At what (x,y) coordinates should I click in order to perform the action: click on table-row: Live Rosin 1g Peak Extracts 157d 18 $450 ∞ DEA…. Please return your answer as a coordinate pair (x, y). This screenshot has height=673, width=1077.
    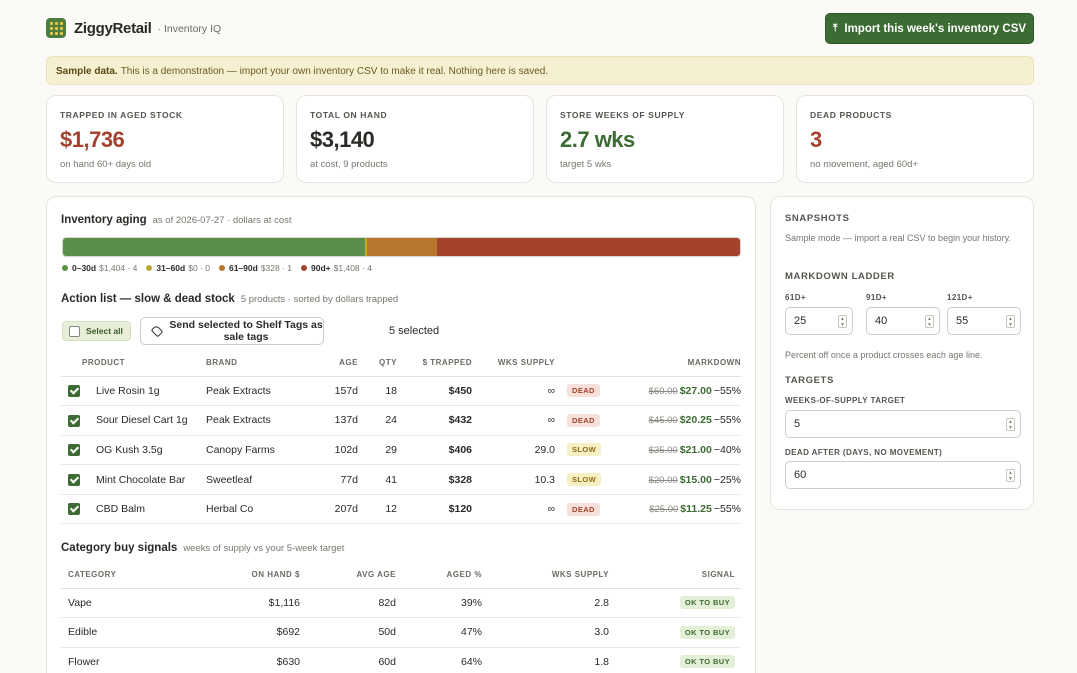
    Looking at the image, I should click on (401, 391).